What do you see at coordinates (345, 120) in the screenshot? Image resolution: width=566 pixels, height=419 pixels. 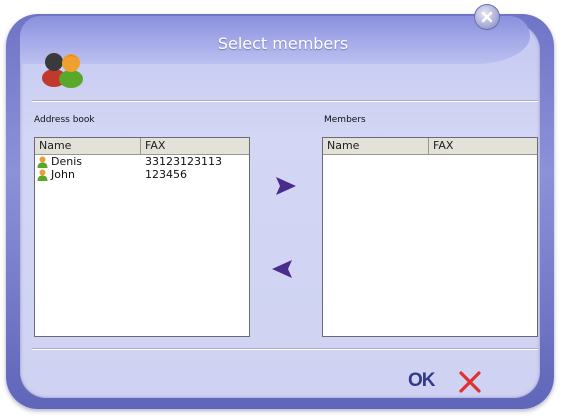 I see `members-label: Members` at bounding box center [345, 120].